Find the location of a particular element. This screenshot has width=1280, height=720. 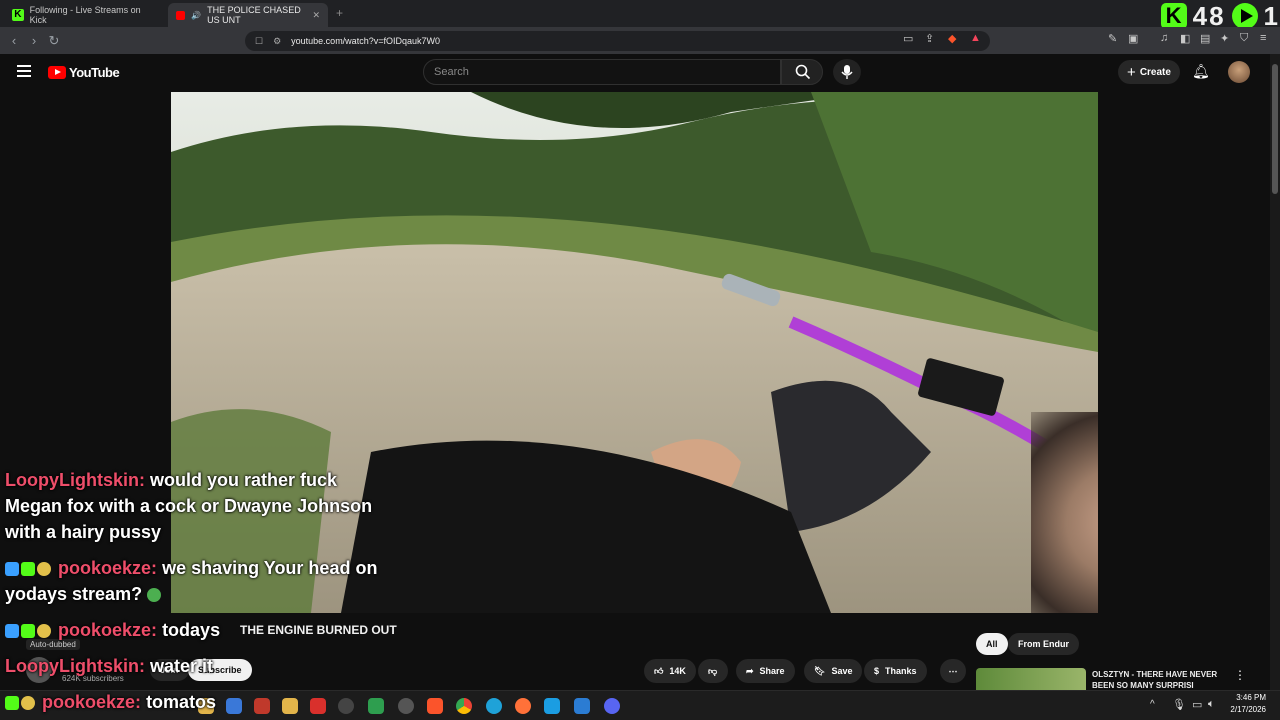

hamburger-menu-icon is located at coordinates (24, 71).